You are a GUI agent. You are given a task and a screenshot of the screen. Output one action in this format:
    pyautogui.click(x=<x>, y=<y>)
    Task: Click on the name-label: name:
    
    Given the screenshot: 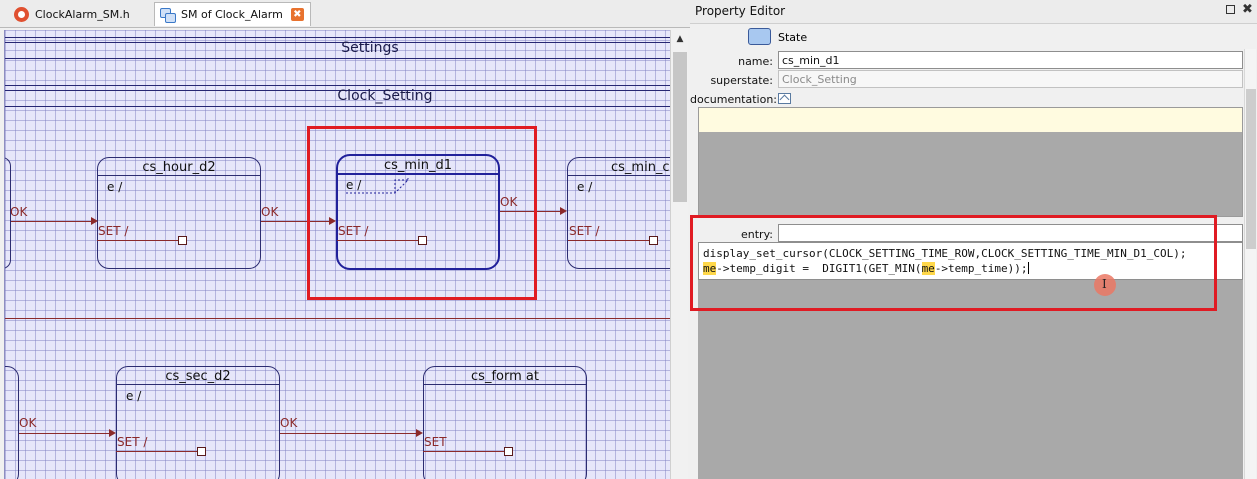 What is the action you would take?
    pyautogui.click(x=755, y=61)
    